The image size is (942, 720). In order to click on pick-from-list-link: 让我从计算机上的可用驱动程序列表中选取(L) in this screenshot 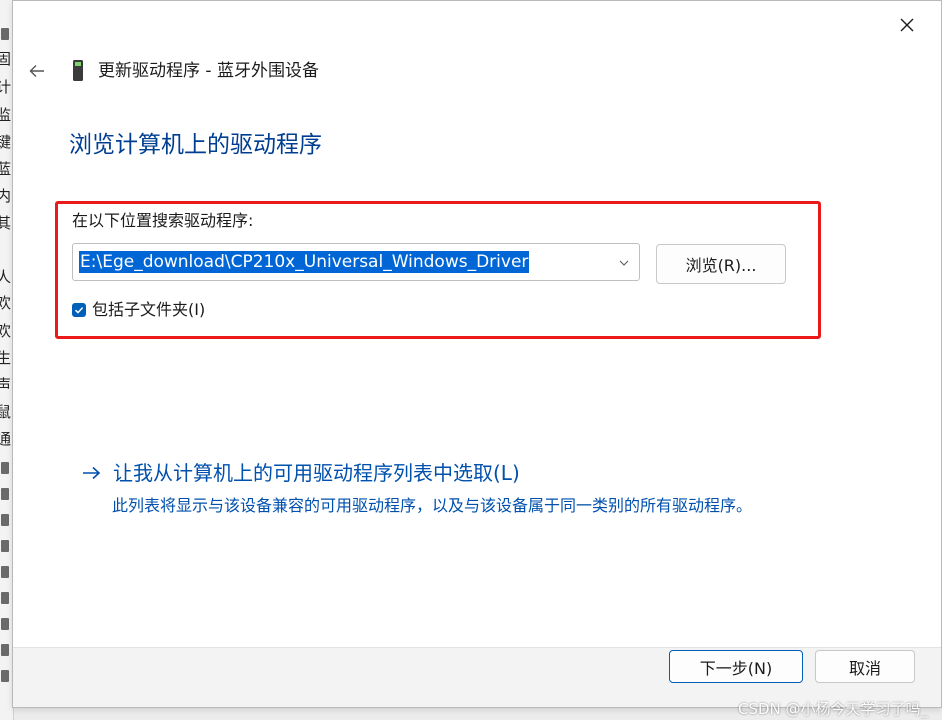, I will do `click(461, 473)`.